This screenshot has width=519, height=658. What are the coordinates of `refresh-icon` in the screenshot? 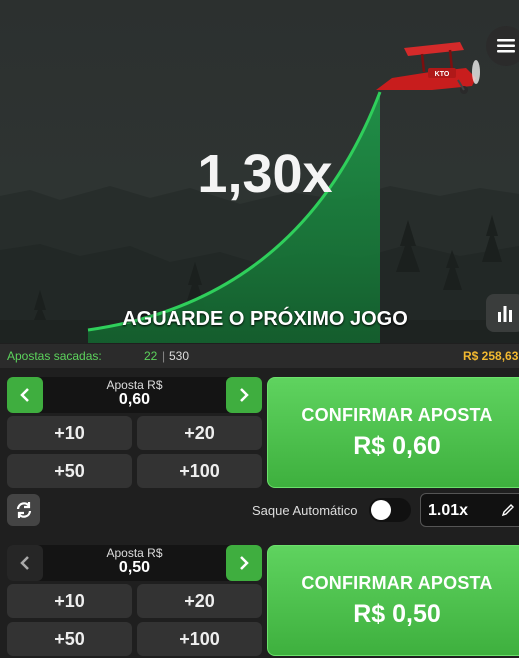 It's located at (23, 510).